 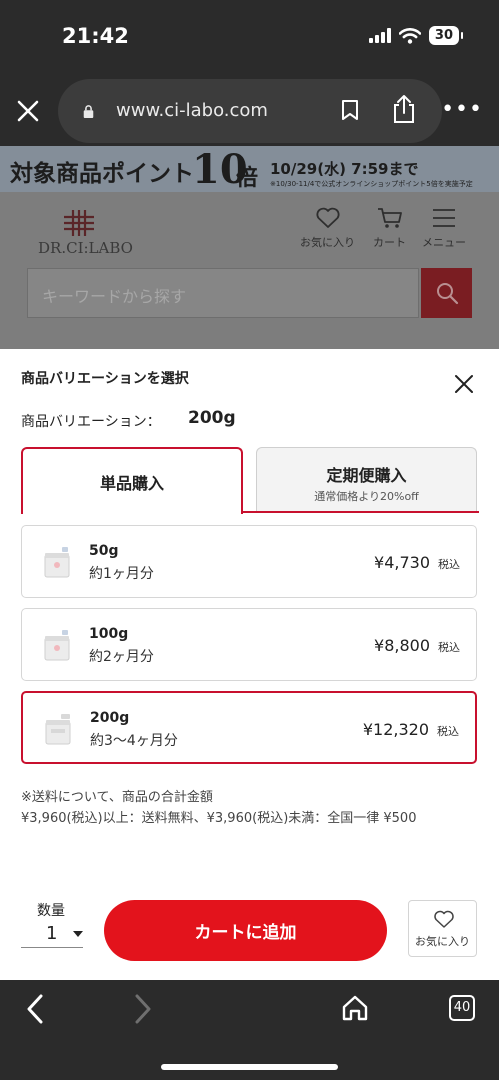 I want to click on option-100g: 100g 約2ヶ月分 ¥8,800 税込, so click(x=249, y=644).